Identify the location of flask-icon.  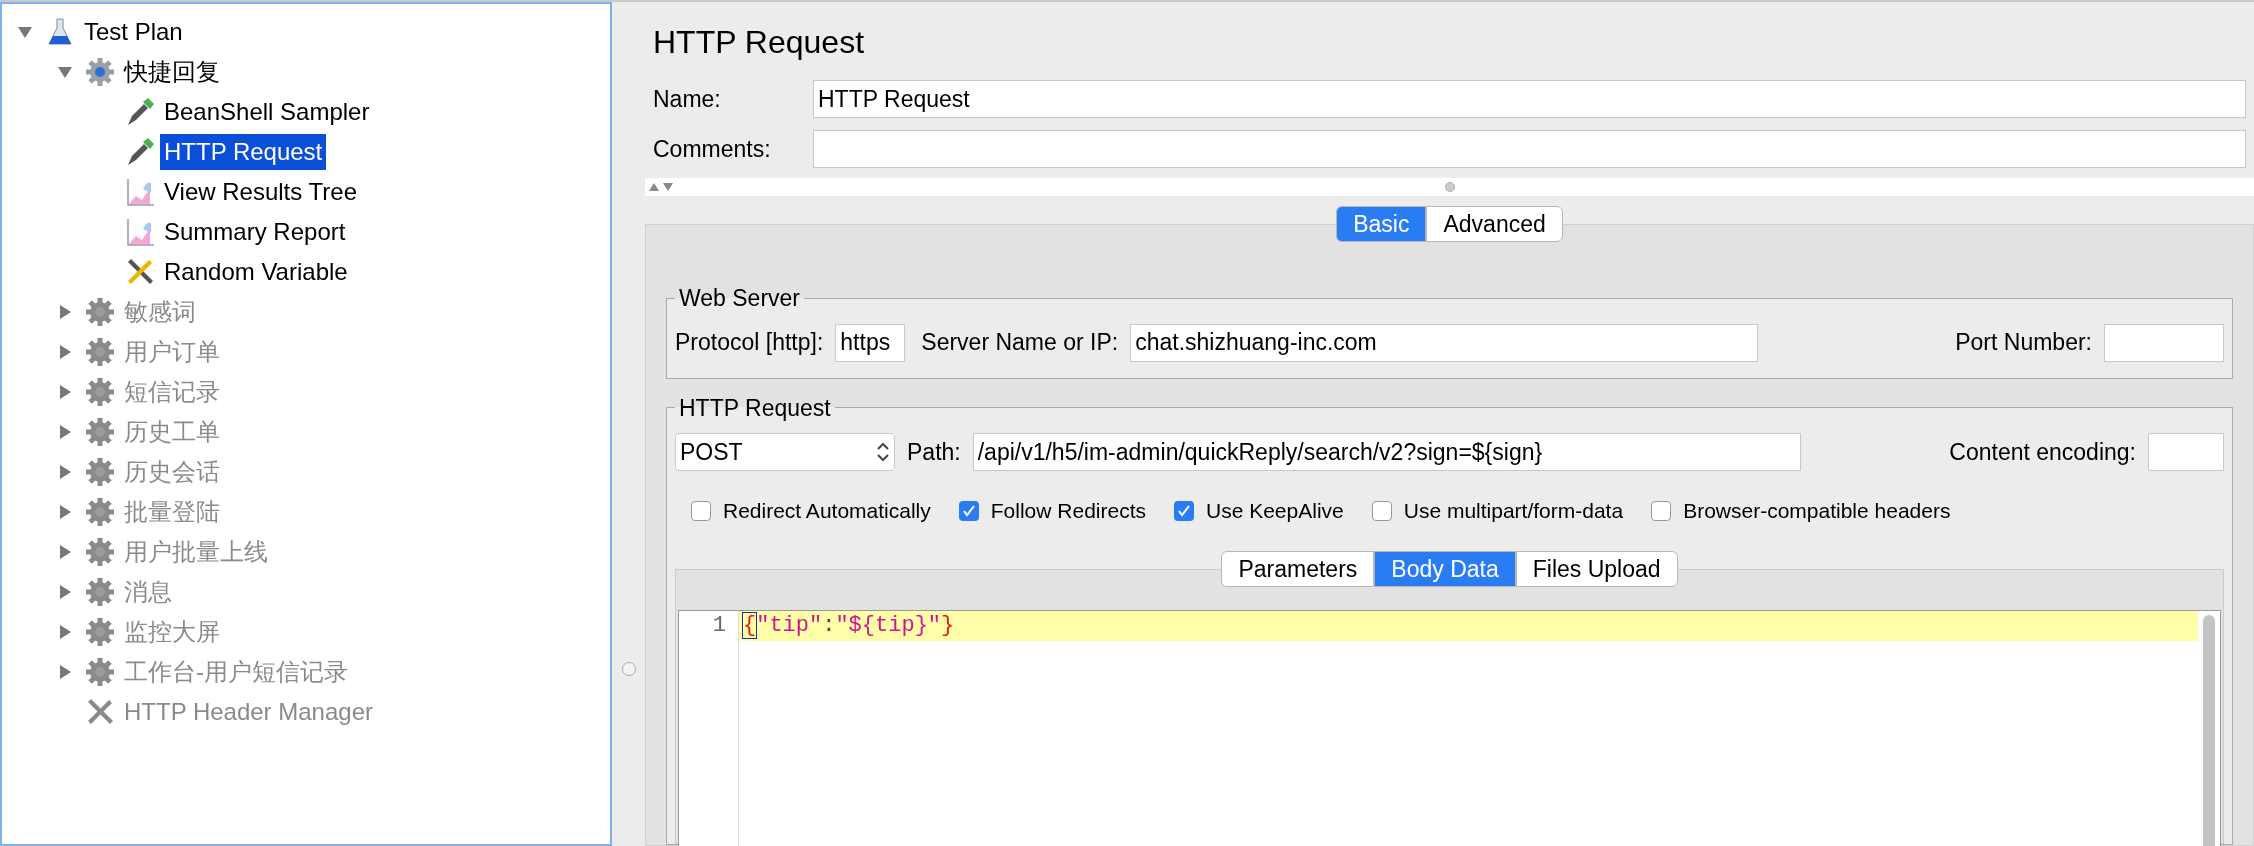
(60, 32).